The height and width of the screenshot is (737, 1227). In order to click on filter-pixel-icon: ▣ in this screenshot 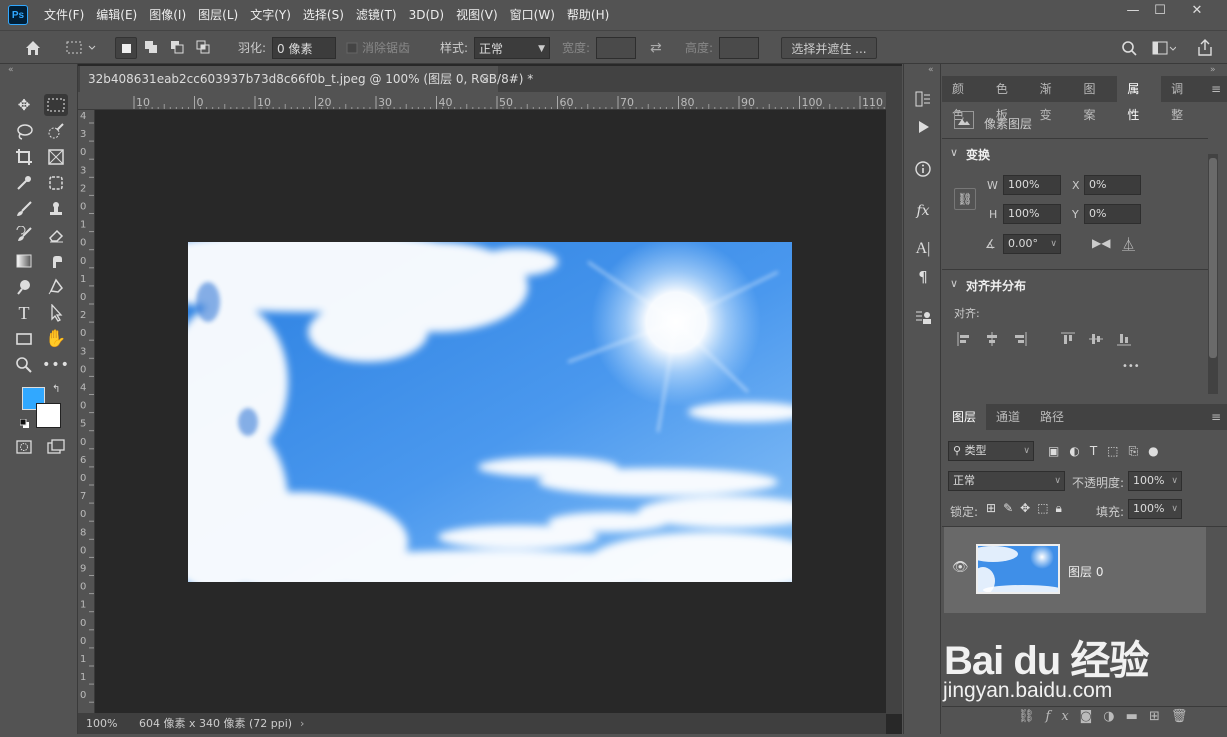, I will do `click(1058, 451)`.